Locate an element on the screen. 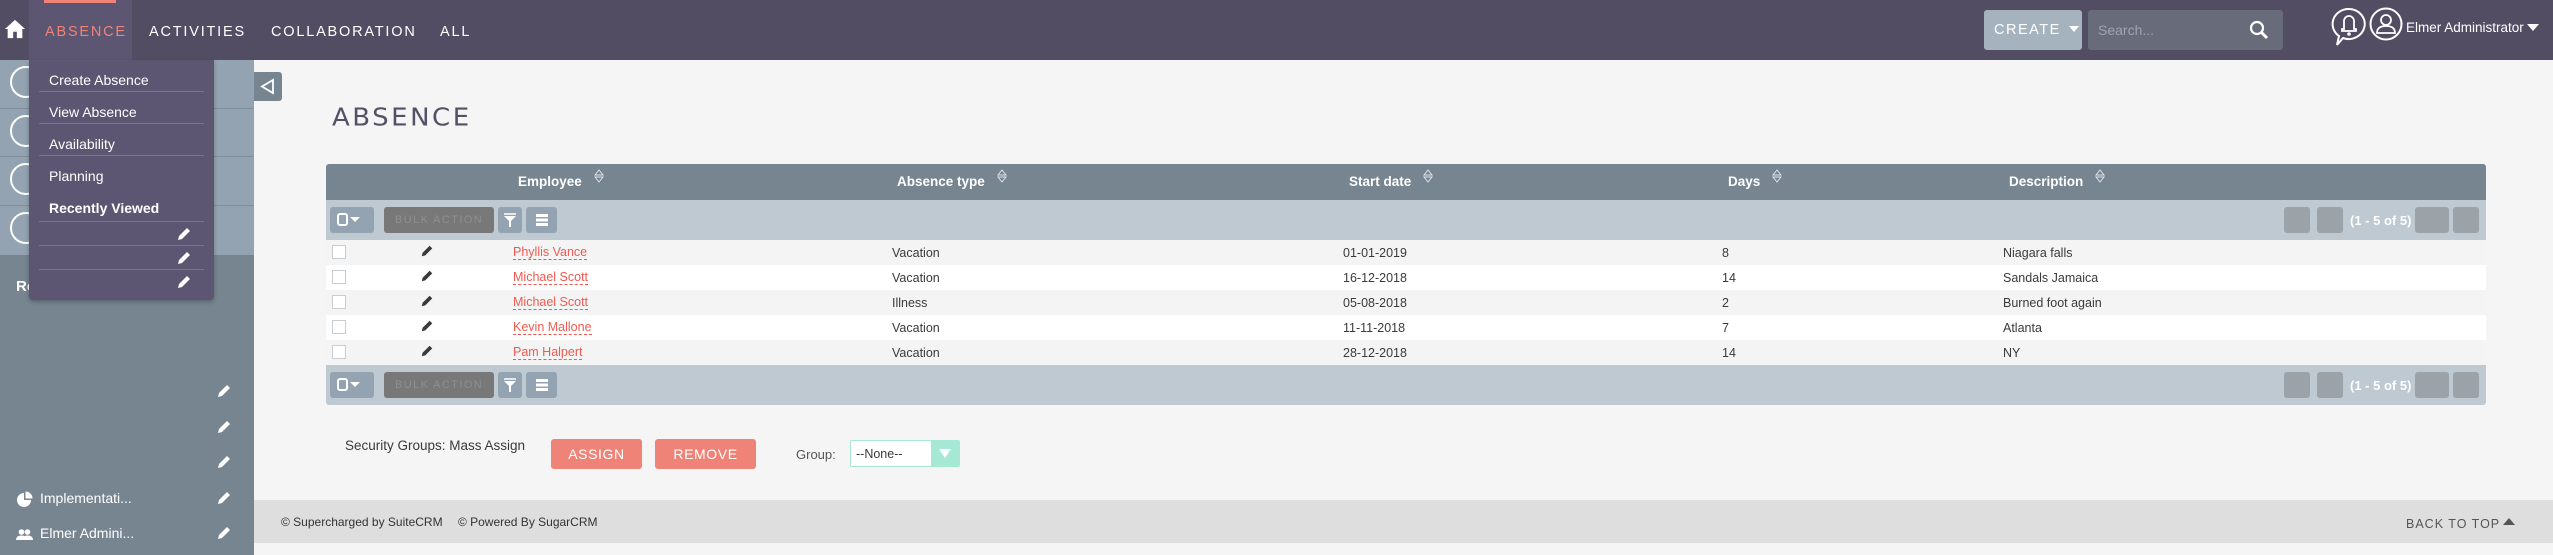  sidebar-collapse-button is located at coordinates (268, 86).